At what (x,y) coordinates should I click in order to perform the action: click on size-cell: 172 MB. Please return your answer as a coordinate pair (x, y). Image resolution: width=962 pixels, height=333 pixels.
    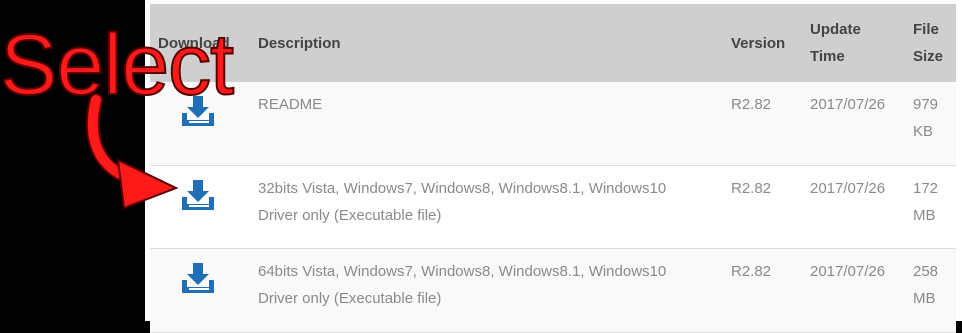
    Looking at the image, I should click on (930, 207).